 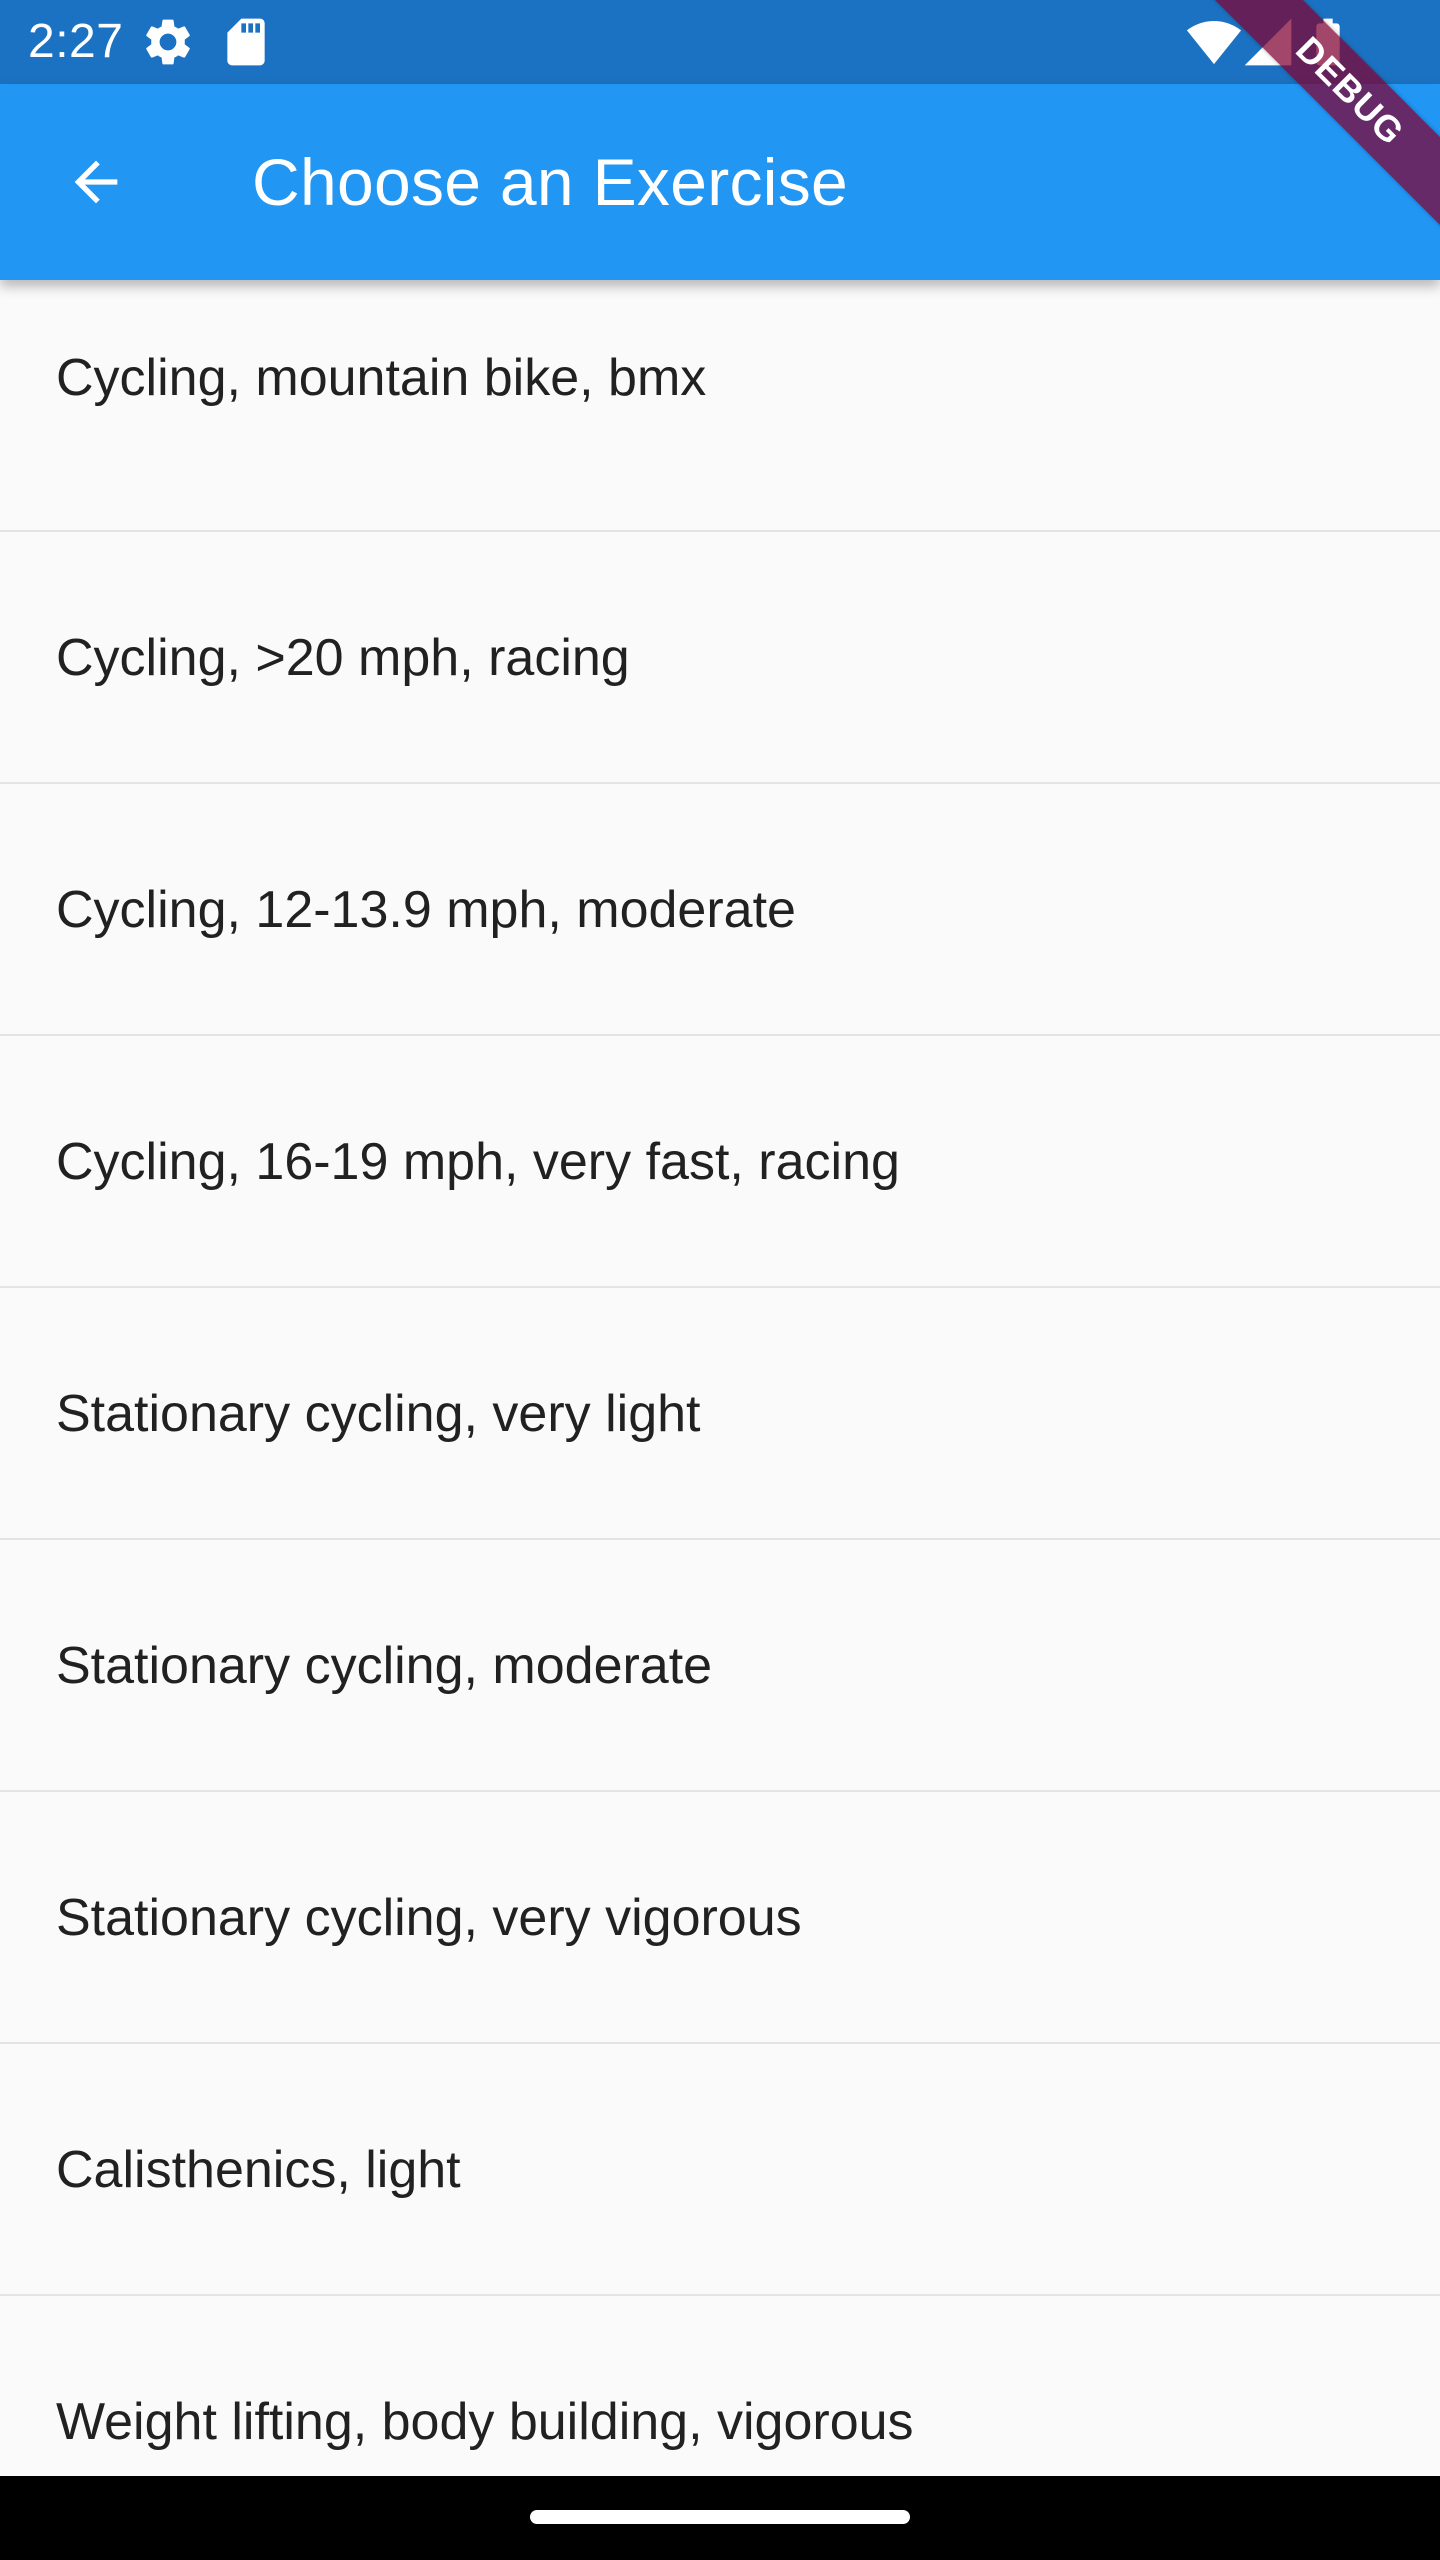 What do you see at coordinates (720, 1414) in the screenshot?
I see `exercise-list-item: Stationary cycling, very light` at bounding box center [720, 1414].